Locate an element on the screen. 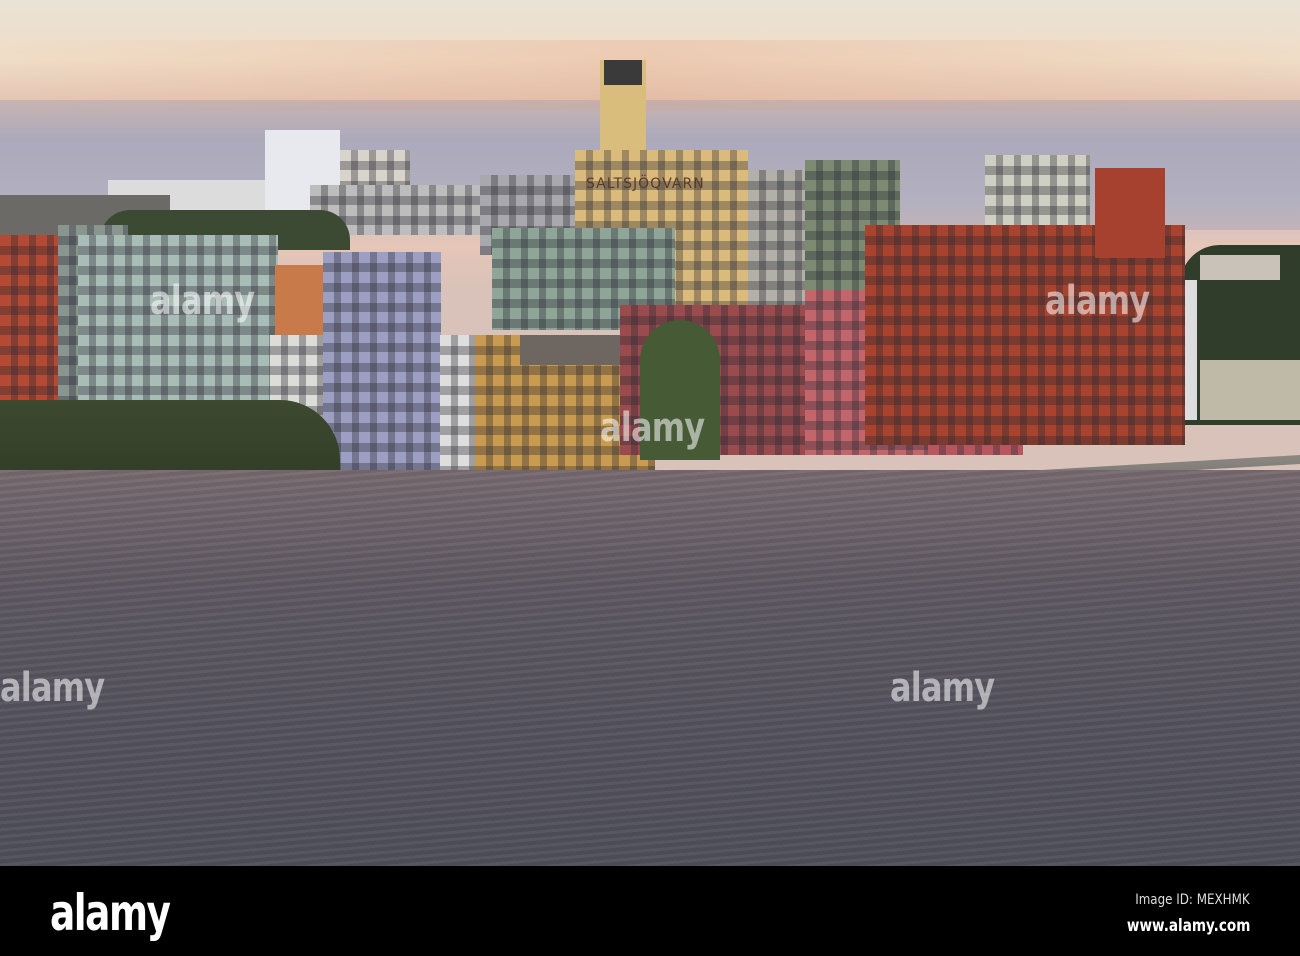 This screenshot has height=956, width=1300. green-roof-building is located at coordinates (1037, 195).